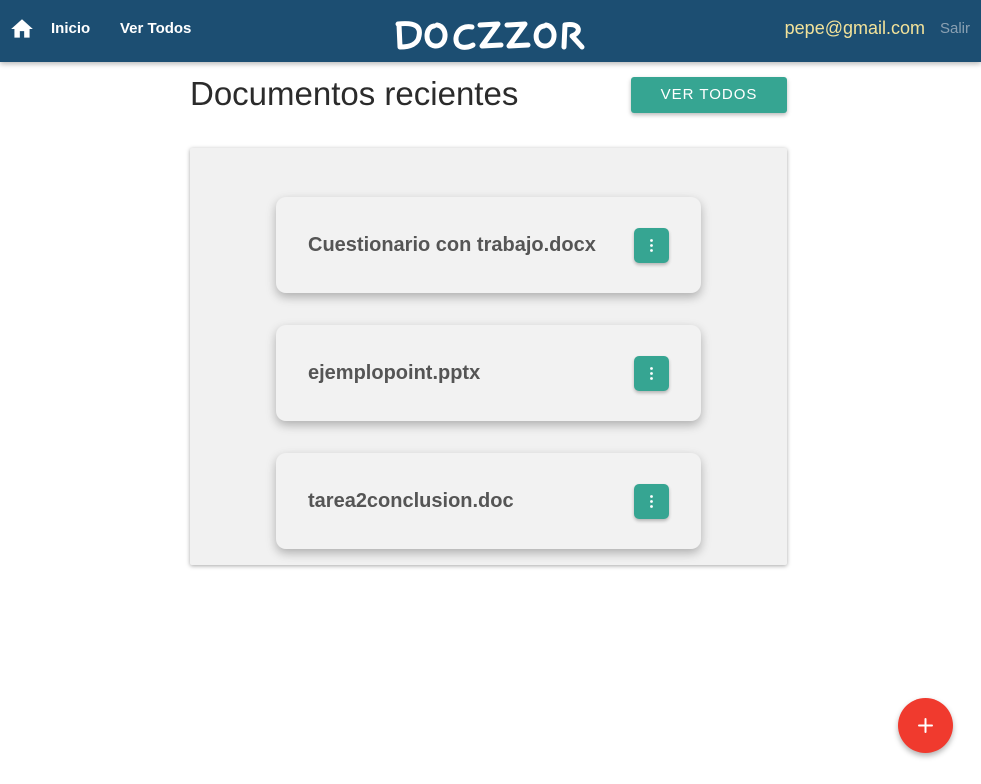 The width and height of the screenshot is (981, 784). Describe the element at coordinates (354, 93) in the screenshot. I see `page-title: Documentos recientes` at that location.